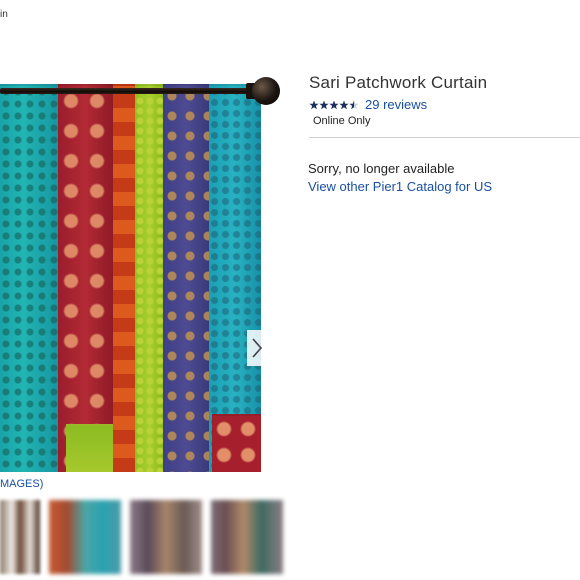  What do you see at coordinates (129, 91) in the screenshot?
I see `curtain-rod` at bounding box center [129, 91].